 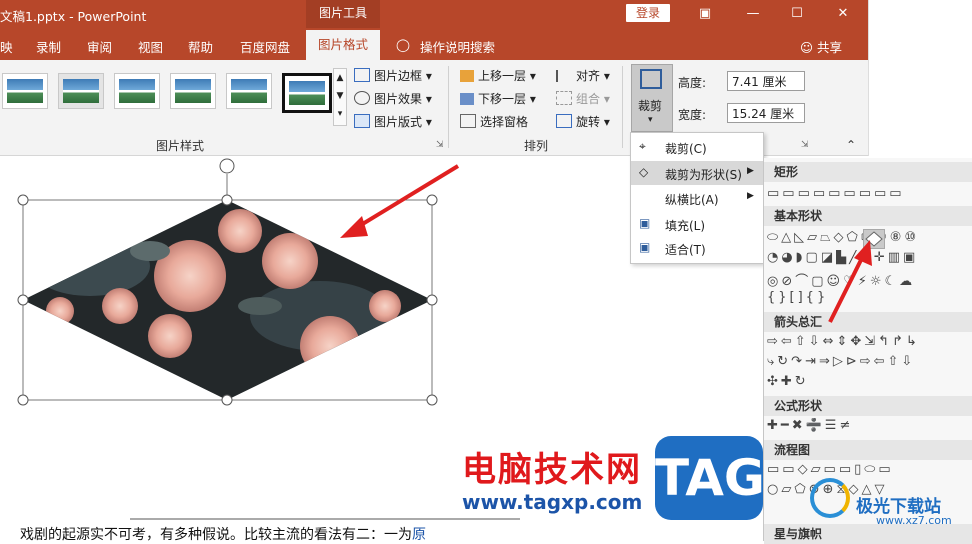 I want to click on menu-item-fill: ▣ 填充(L), so click(x=697, y=224).